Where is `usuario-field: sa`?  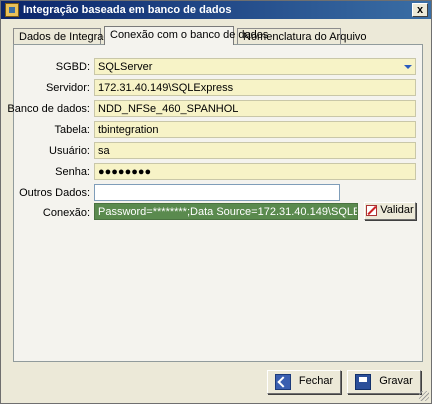 usuario-field: sa is located at coordinates (255, 150).